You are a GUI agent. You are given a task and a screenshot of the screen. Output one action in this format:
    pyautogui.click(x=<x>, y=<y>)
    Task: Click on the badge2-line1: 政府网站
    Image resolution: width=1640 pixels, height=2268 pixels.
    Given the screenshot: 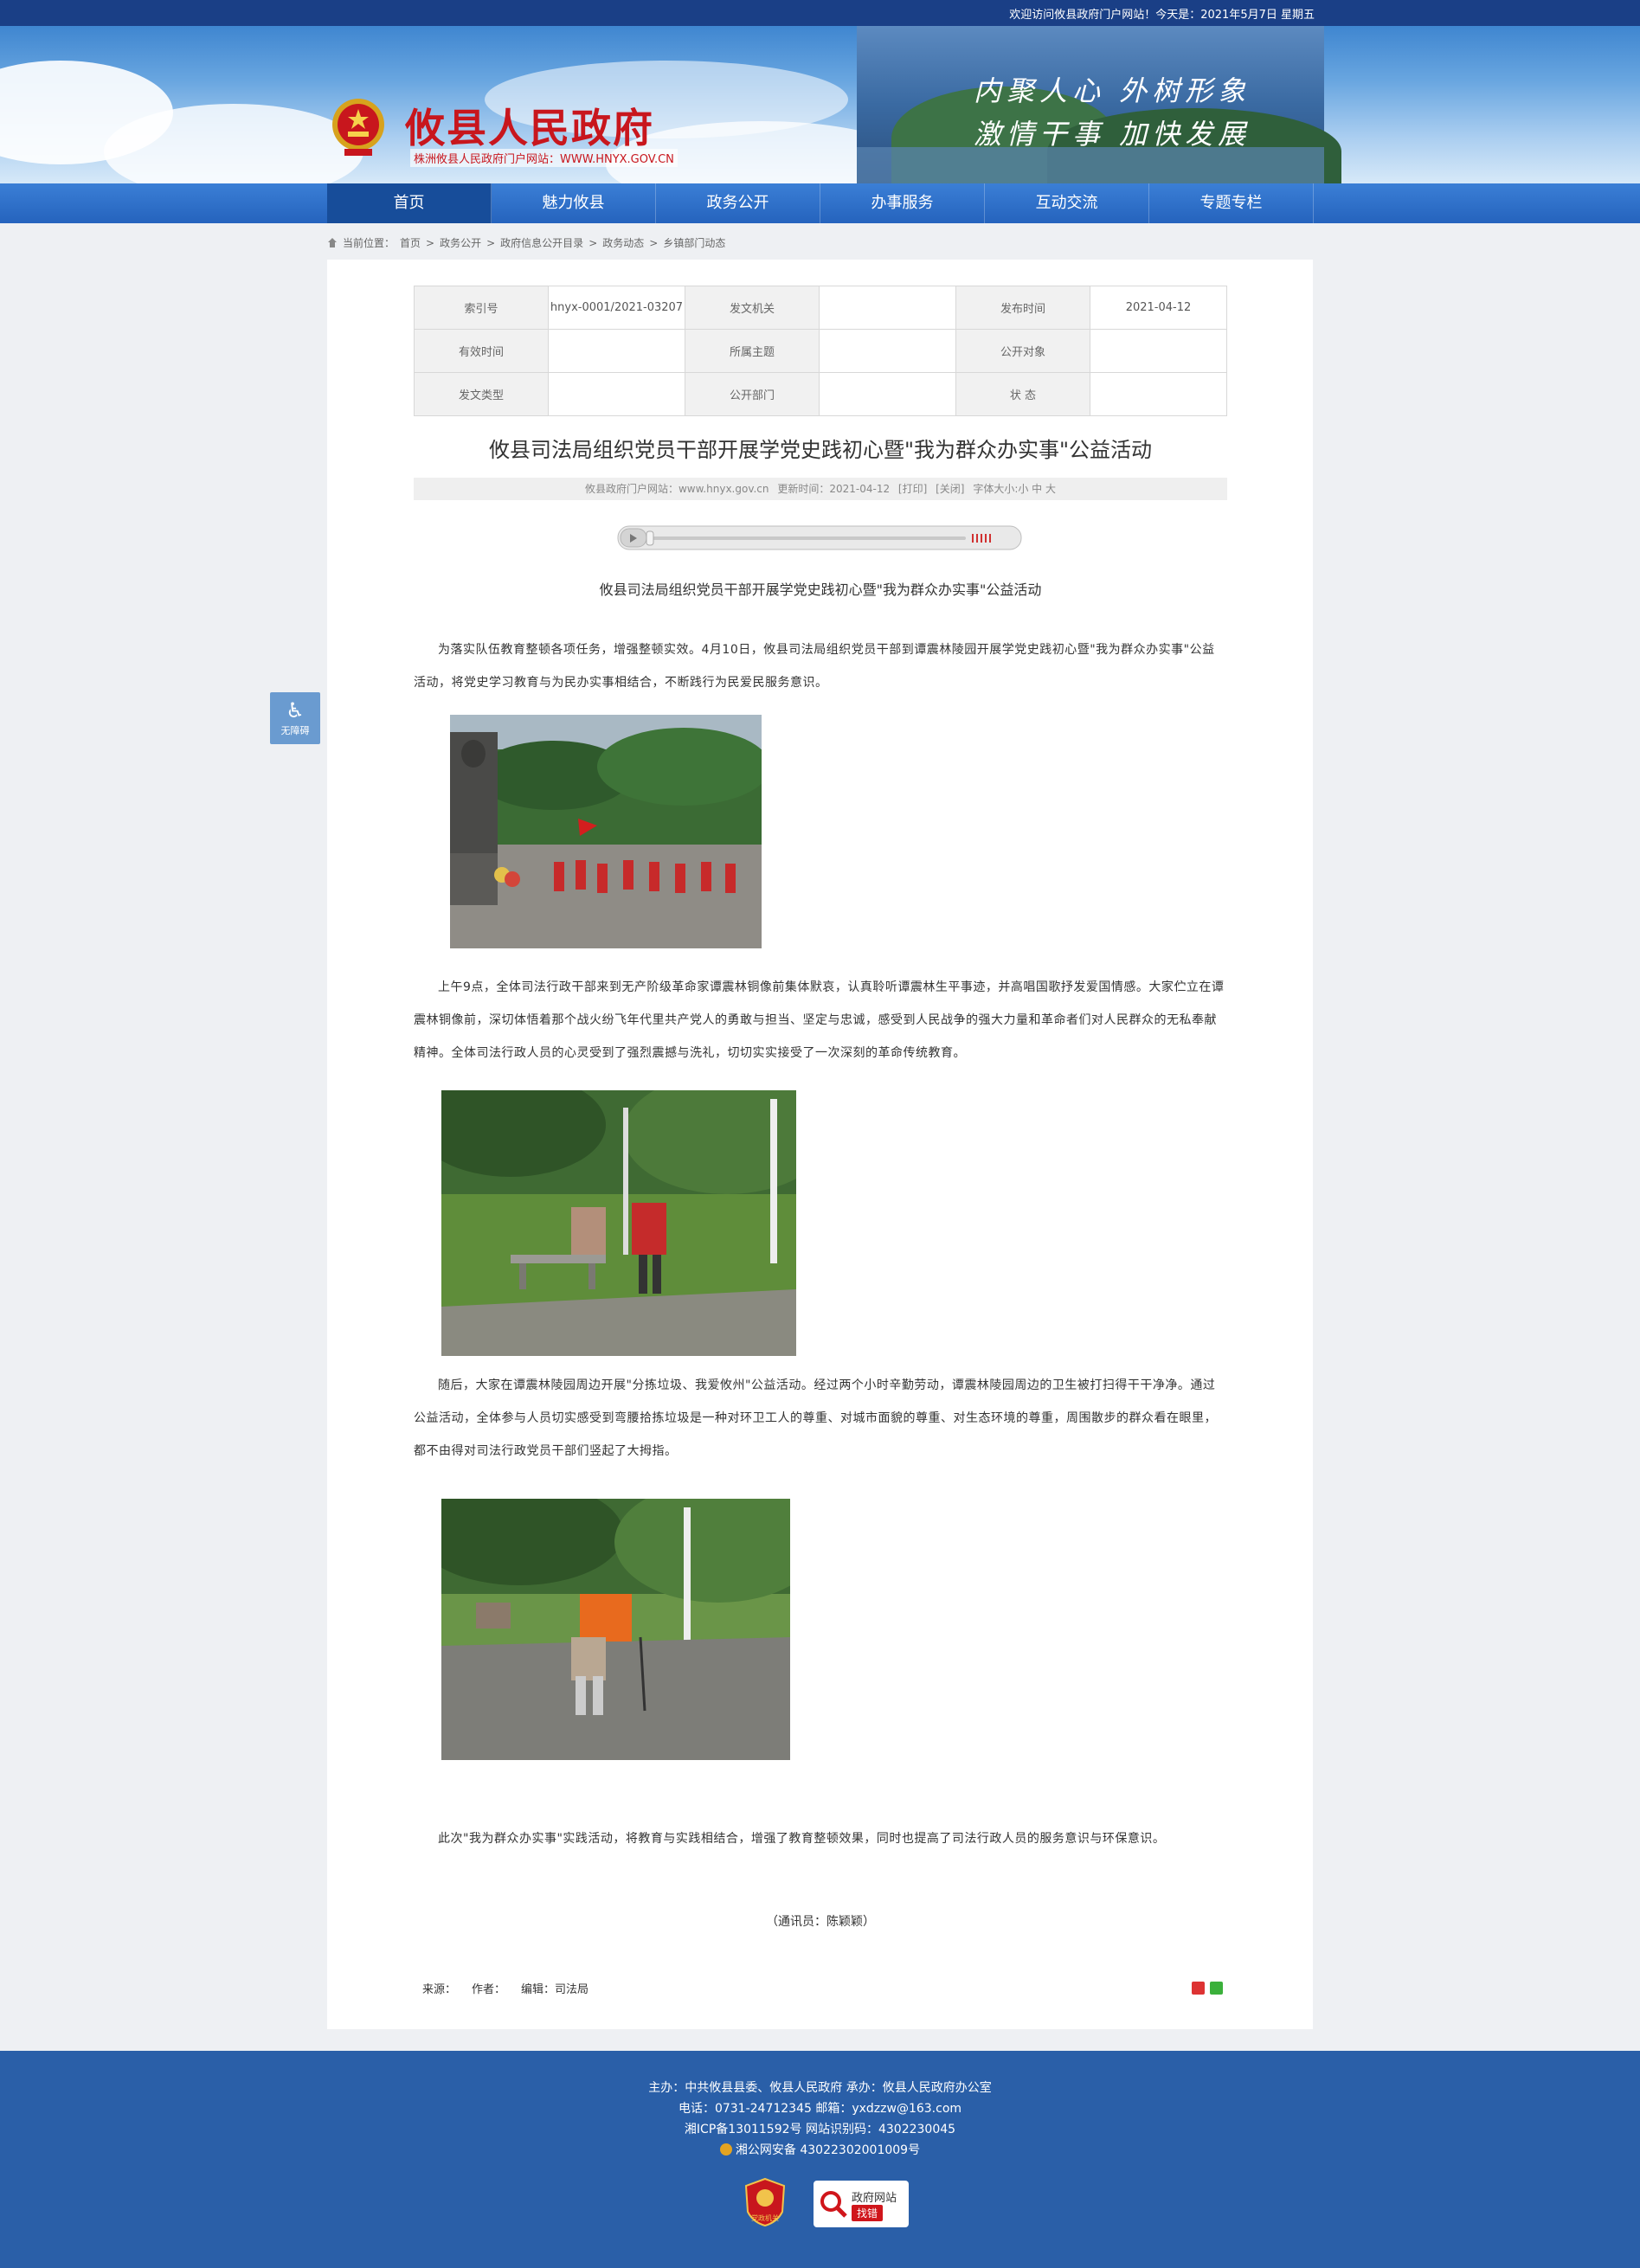 What is the action you would take?
    pyautogui.click(x=875, y=2199)
    